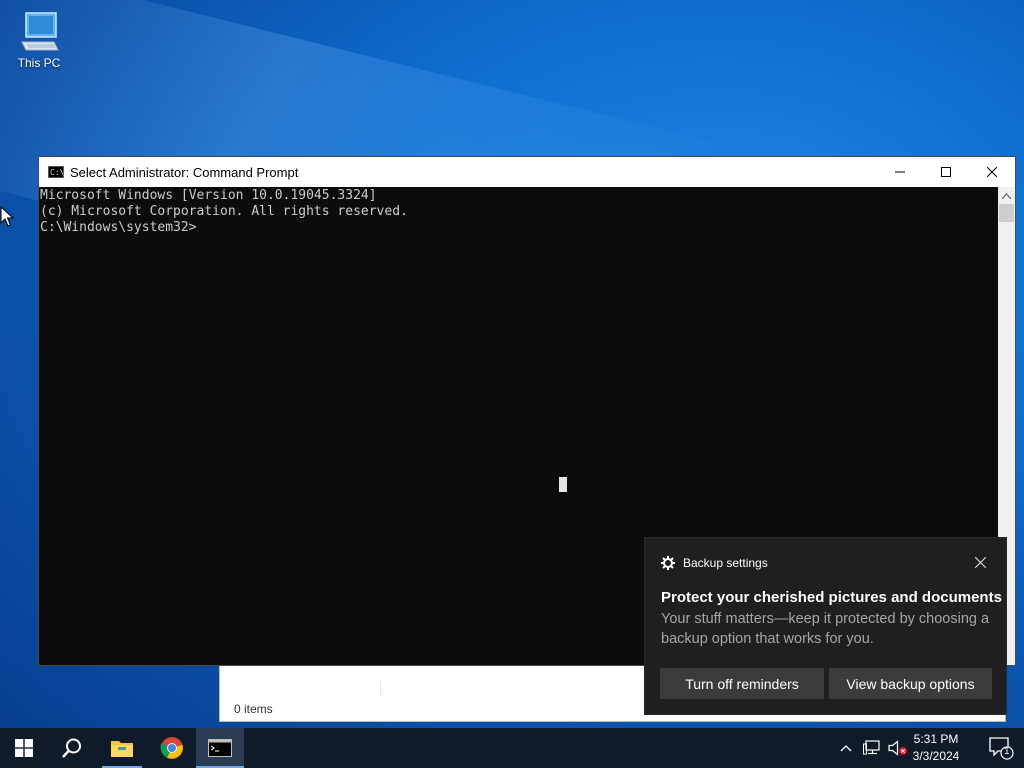 Image resolution: width=1024 pixels, height=768 pixels. I want to click on command-prompt-app-icon: C:\, so click(56, 172).